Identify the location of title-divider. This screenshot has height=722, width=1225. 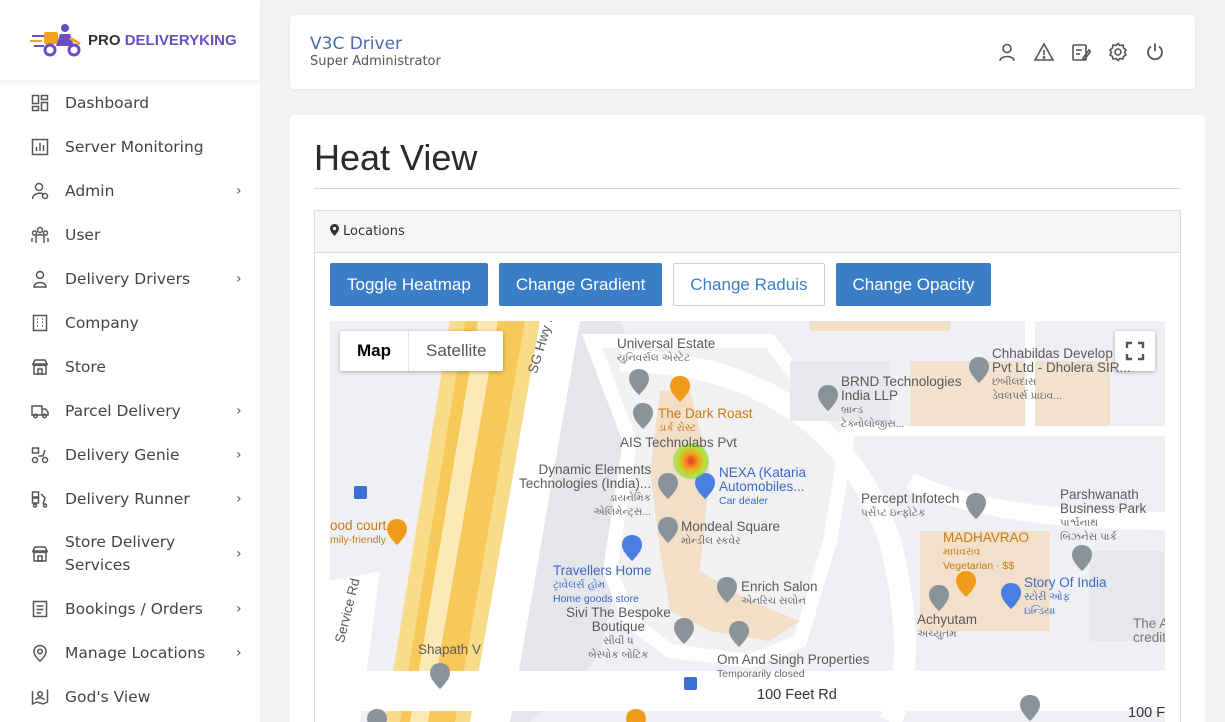
(747, 188).